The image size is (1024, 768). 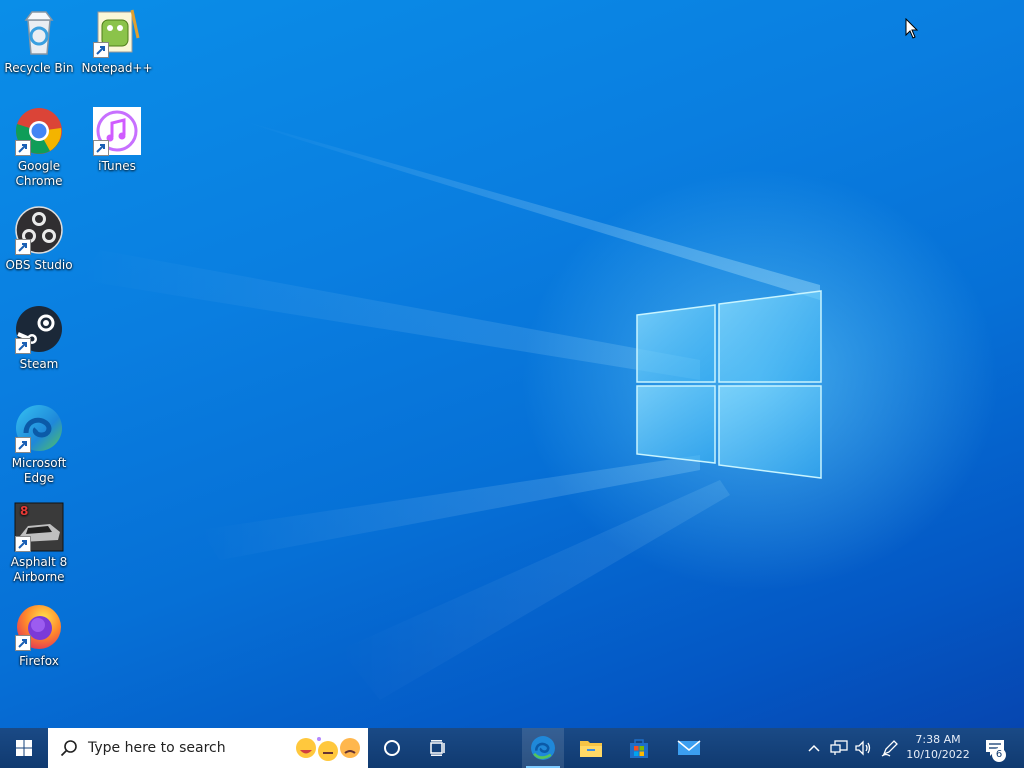 What do you see at coordinates (39, 444) in the screenshot?
I see `desktop-icon-microsoft-edge: Microsoft Edge` at bounding box center [39, 444].